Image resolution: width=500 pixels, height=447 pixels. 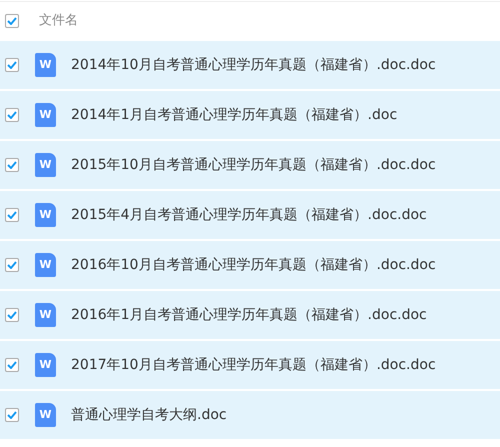 What do you see at coordinates (253, 365) in the screenshot?
I see `file-name: 2017年10月自考普通心理学历年真题（福建省）.doc.doc` at bounding box center [253, 365].